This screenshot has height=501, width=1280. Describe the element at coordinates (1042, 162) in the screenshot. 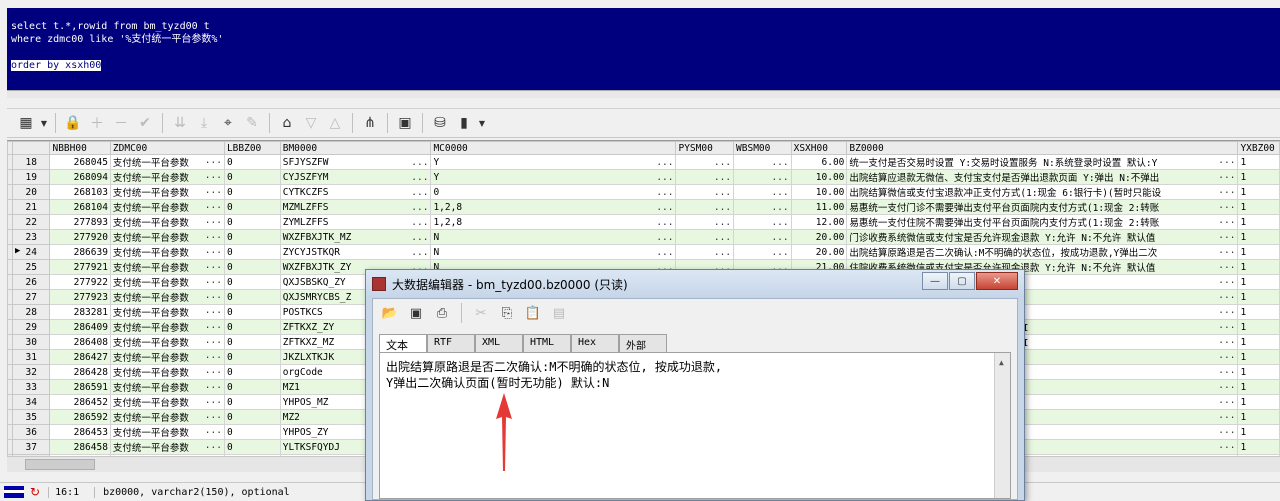

I see `cell-bz0000: ... 统一支付是否交易时设置 Y:交易时设置服务 N:系统登录时设置 默认:Y` at that location.